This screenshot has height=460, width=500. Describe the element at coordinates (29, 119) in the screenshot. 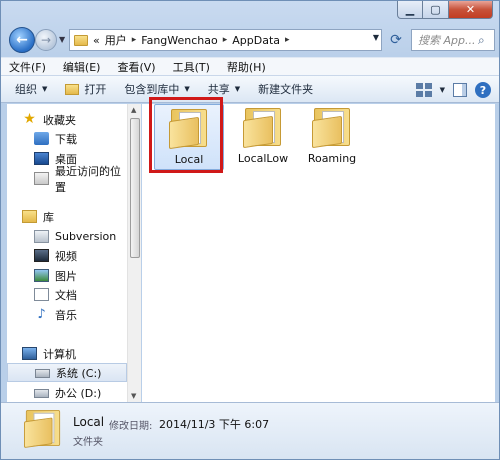

I see `star-icon: ★` at that location.